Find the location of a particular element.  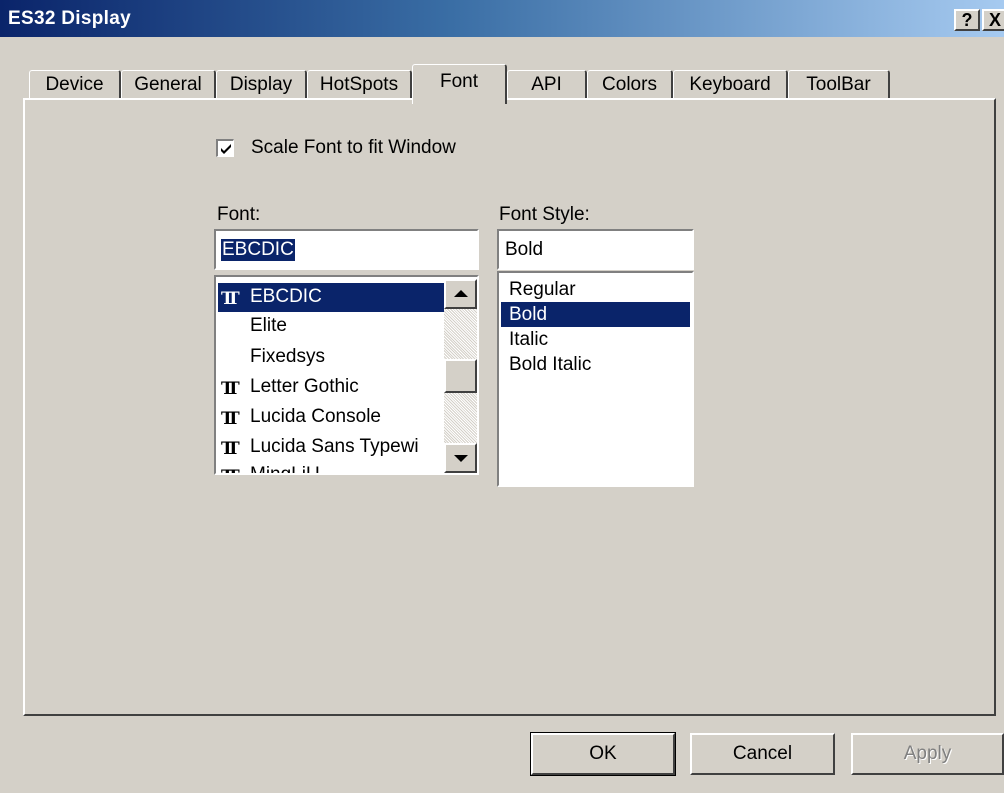

scroll-down-button is located at coordinates (460, 458).